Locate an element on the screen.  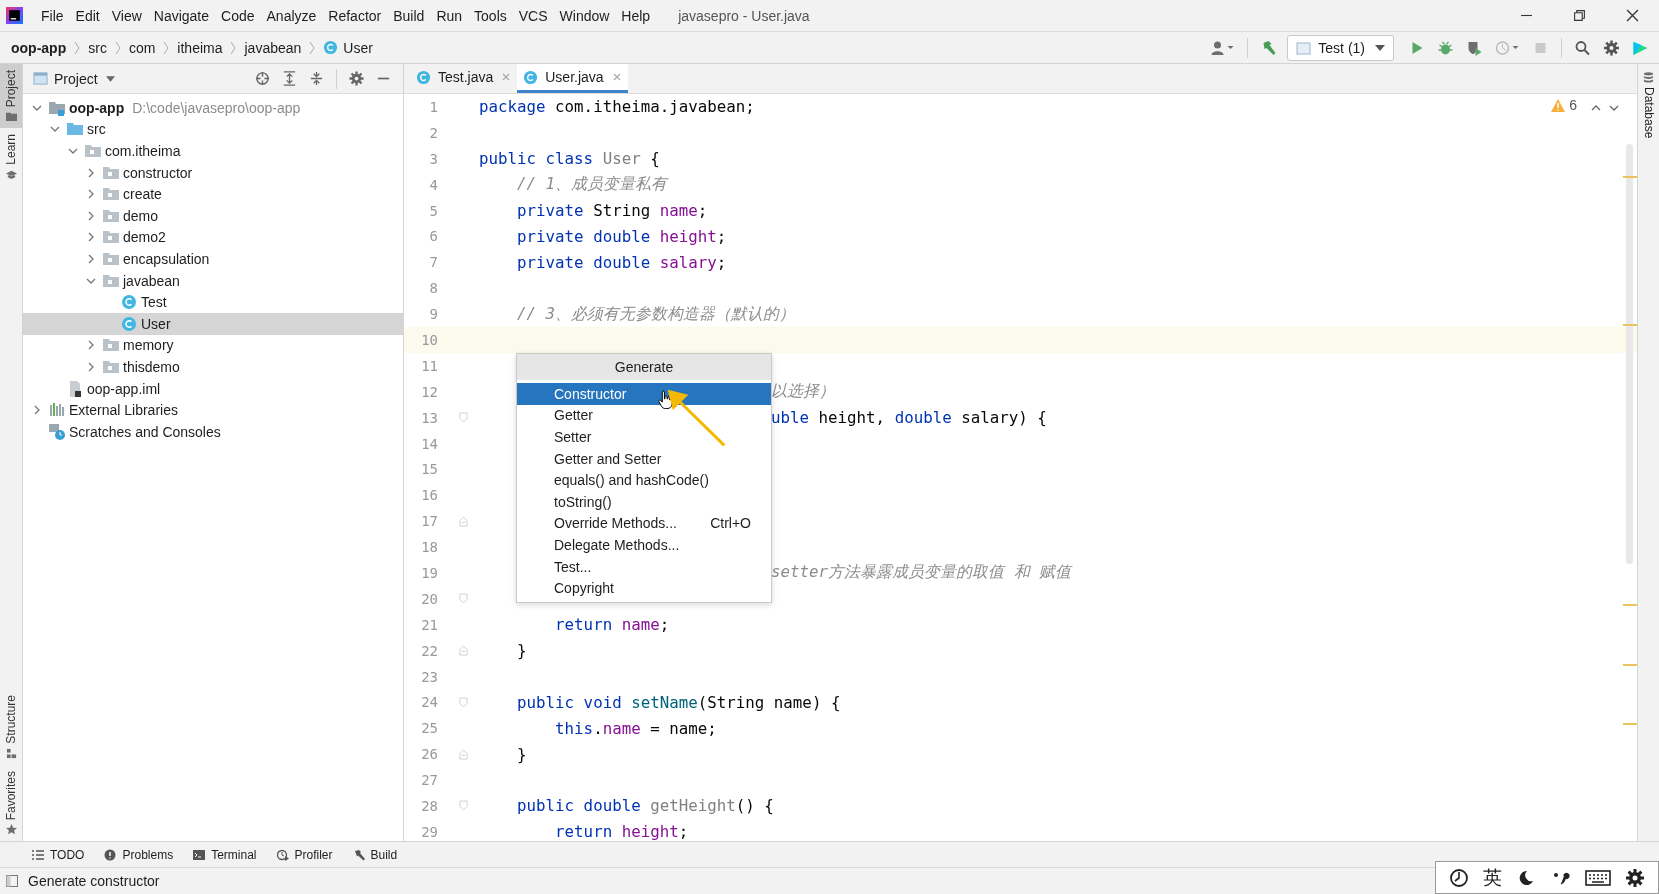
menu-item: Copyright is located at coordinates (644, 588).